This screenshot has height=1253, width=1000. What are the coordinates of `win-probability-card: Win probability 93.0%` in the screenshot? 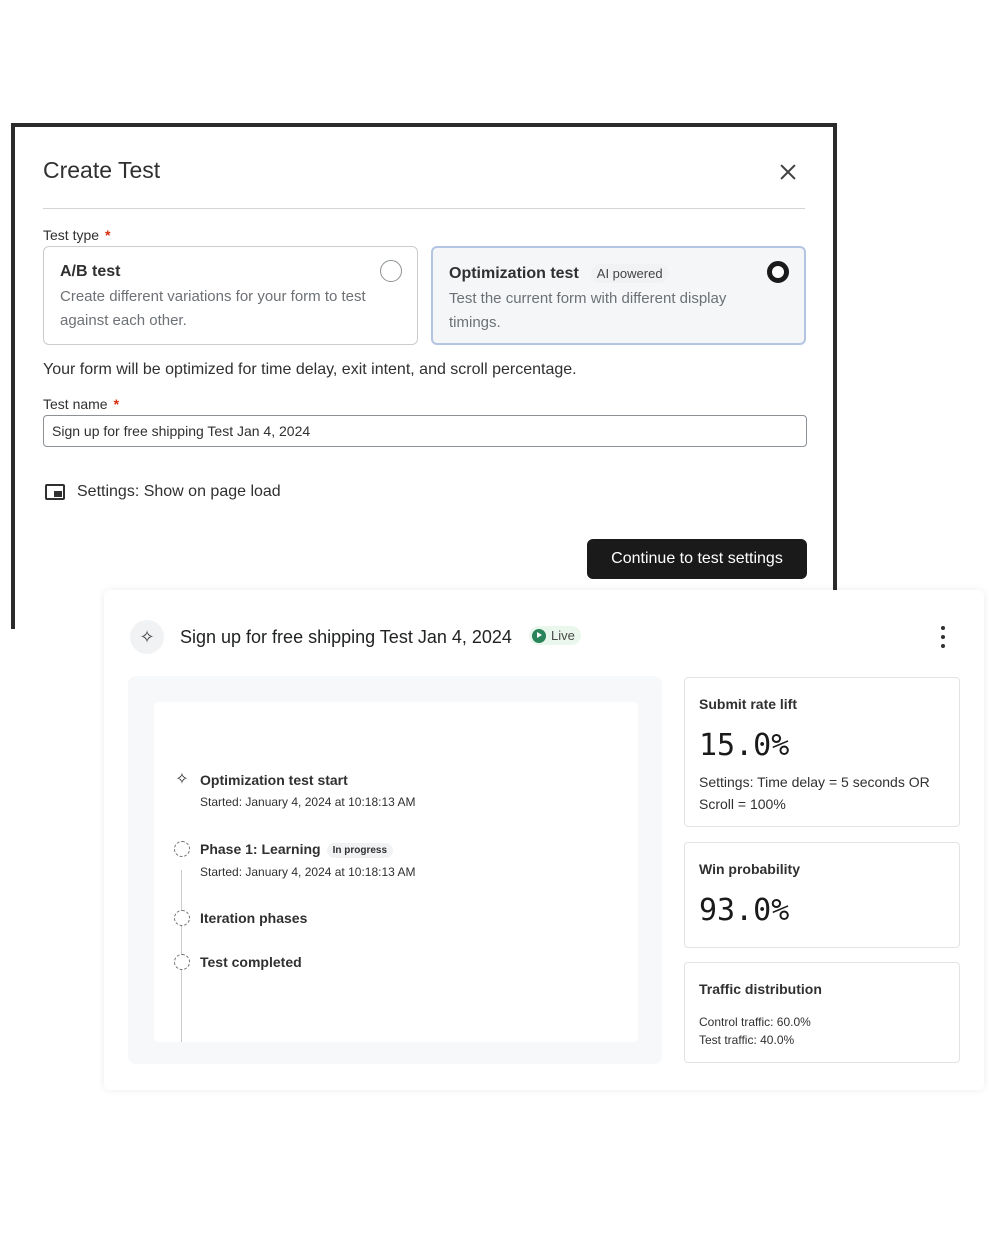 It's located at (822, 895).